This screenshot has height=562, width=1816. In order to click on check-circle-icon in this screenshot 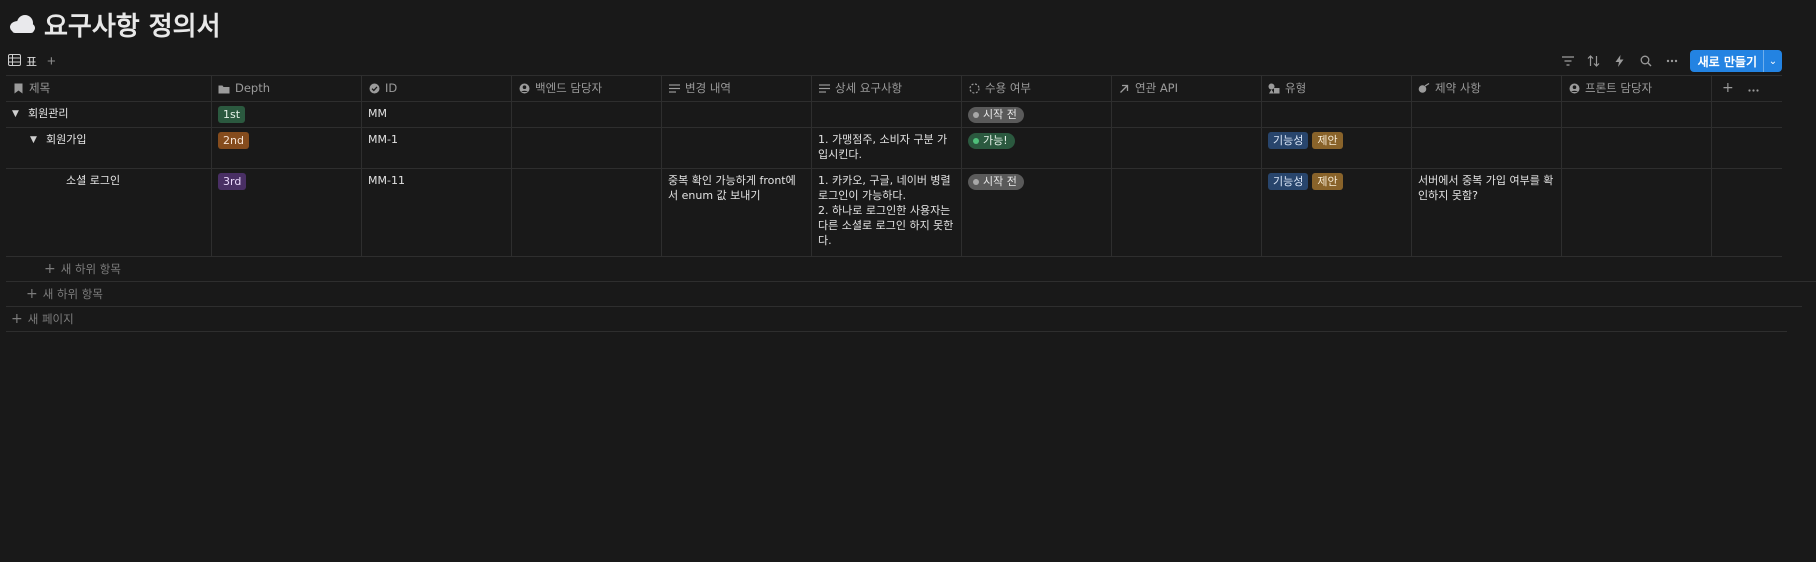, I will do `click(374, 89)`.